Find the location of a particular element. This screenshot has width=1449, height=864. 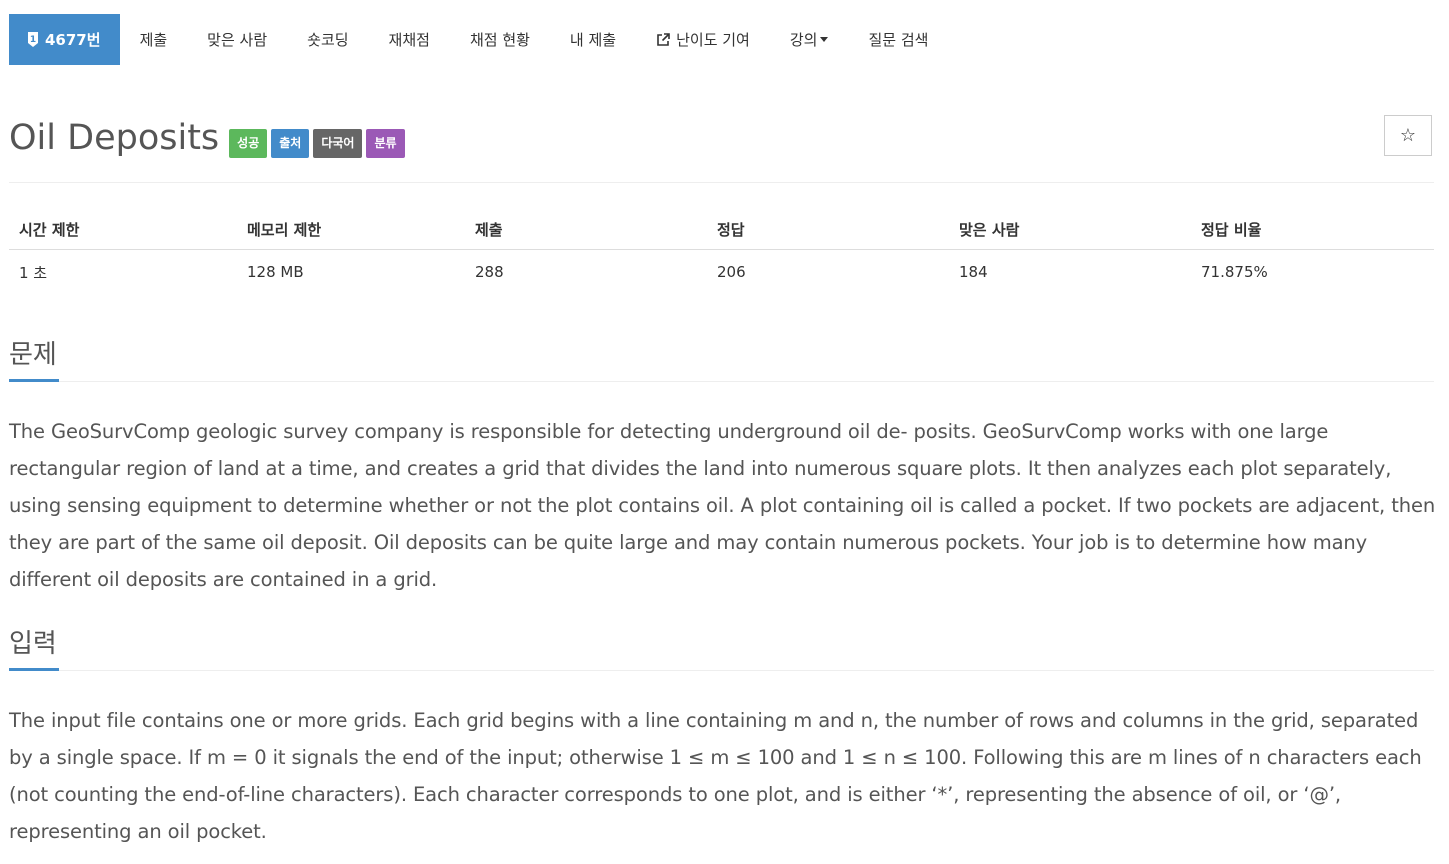

value-submissions: 288 is located at coordinates (489, 272).